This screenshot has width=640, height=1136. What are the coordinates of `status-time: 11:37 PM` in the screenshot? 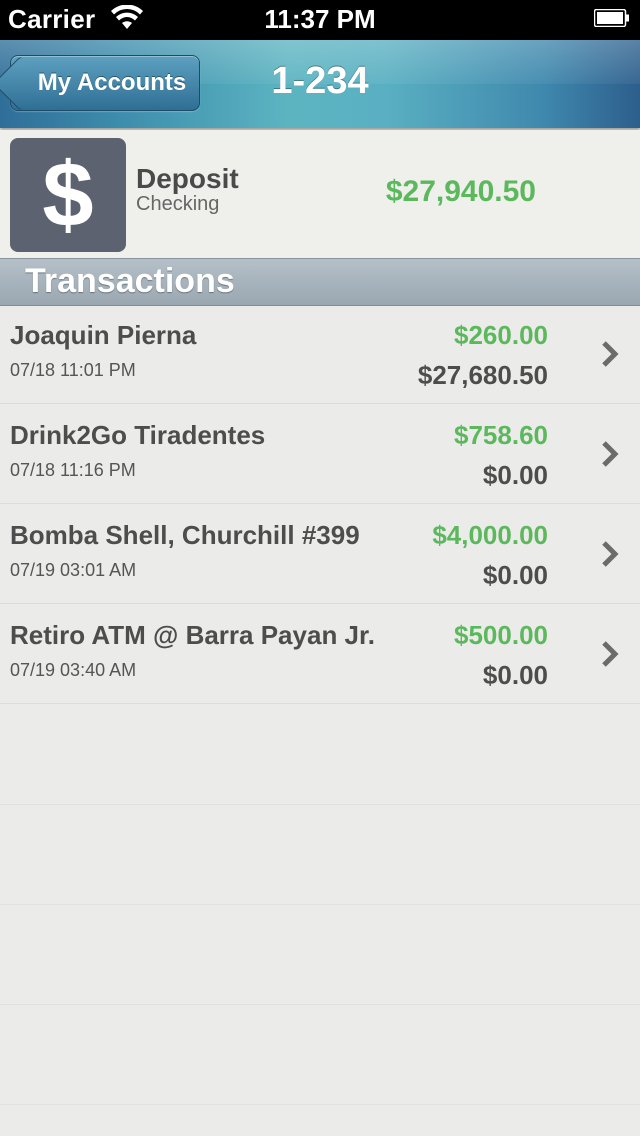 It's located at (320, 19).